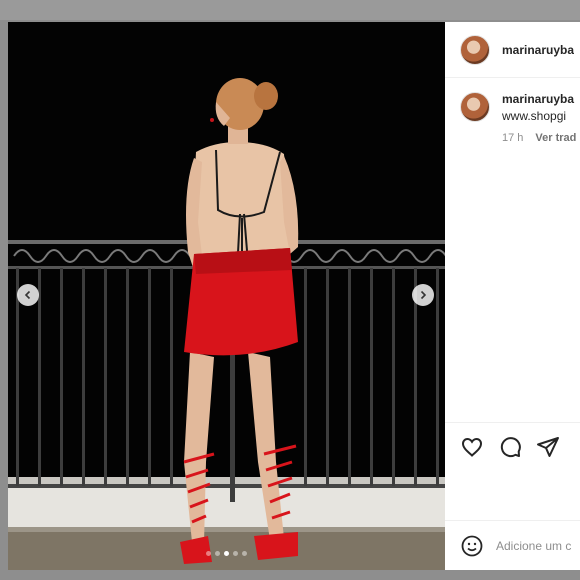 The height and width of the screenshot is (580, 580). I want to click on post-actions, so click(512, 440).